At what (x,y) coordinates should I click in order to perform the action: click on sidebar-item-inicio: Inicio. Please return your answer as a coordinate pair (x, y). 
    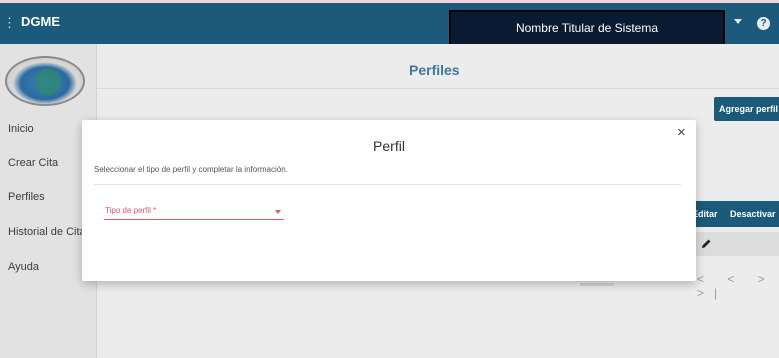
    Looking at the image, I should click on (21, 129).